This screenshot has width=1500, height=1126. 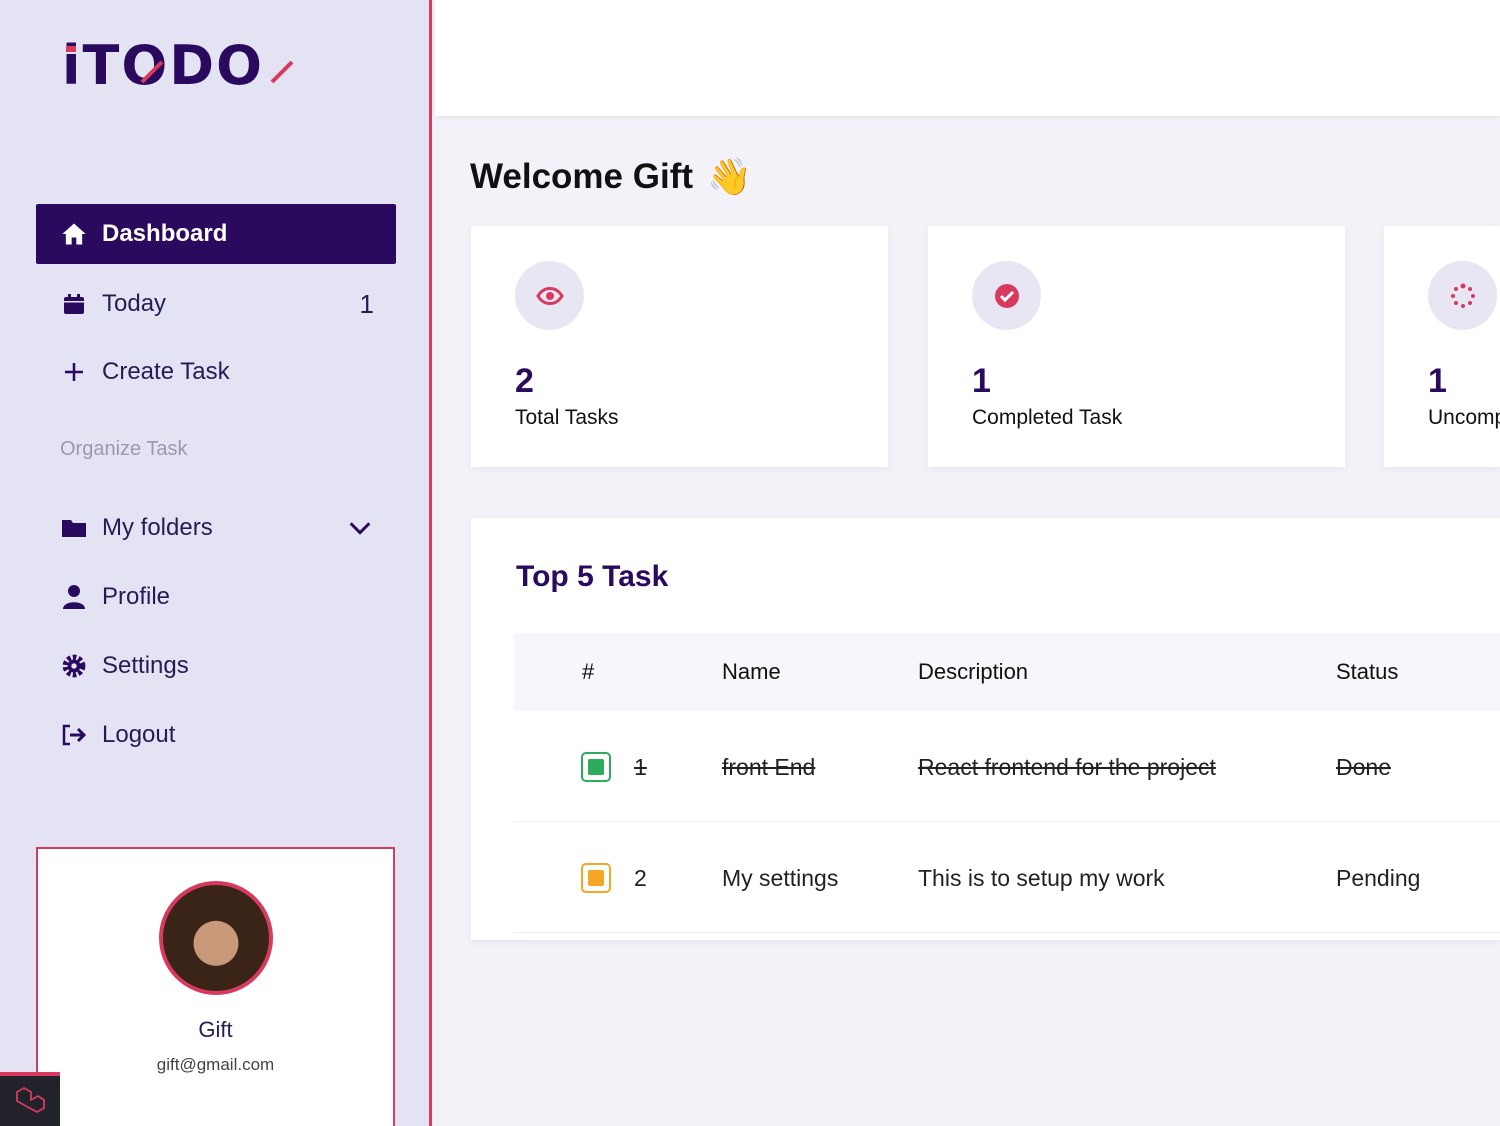 What do you see at coordinates (145, 665) in the screenshot?
I see `sidebar-item-label: Settings` at bounding box center [145, 665].